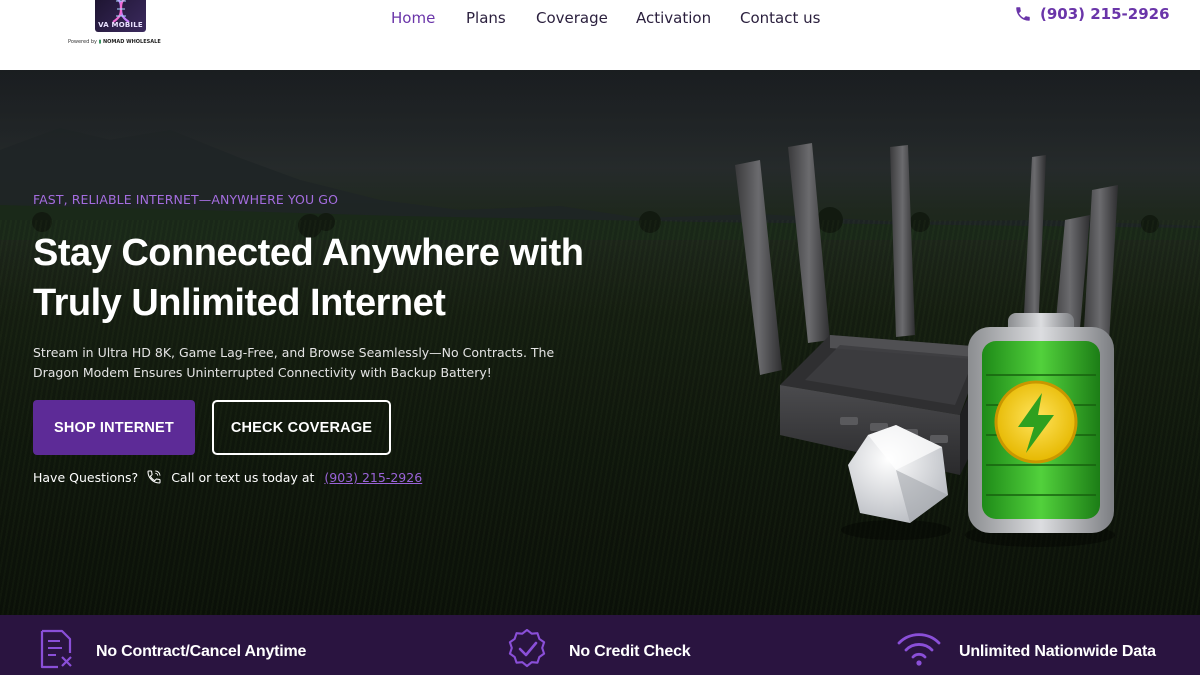  I want to click on header-phone-link: (903) 215-2926, so click(1092, 14).